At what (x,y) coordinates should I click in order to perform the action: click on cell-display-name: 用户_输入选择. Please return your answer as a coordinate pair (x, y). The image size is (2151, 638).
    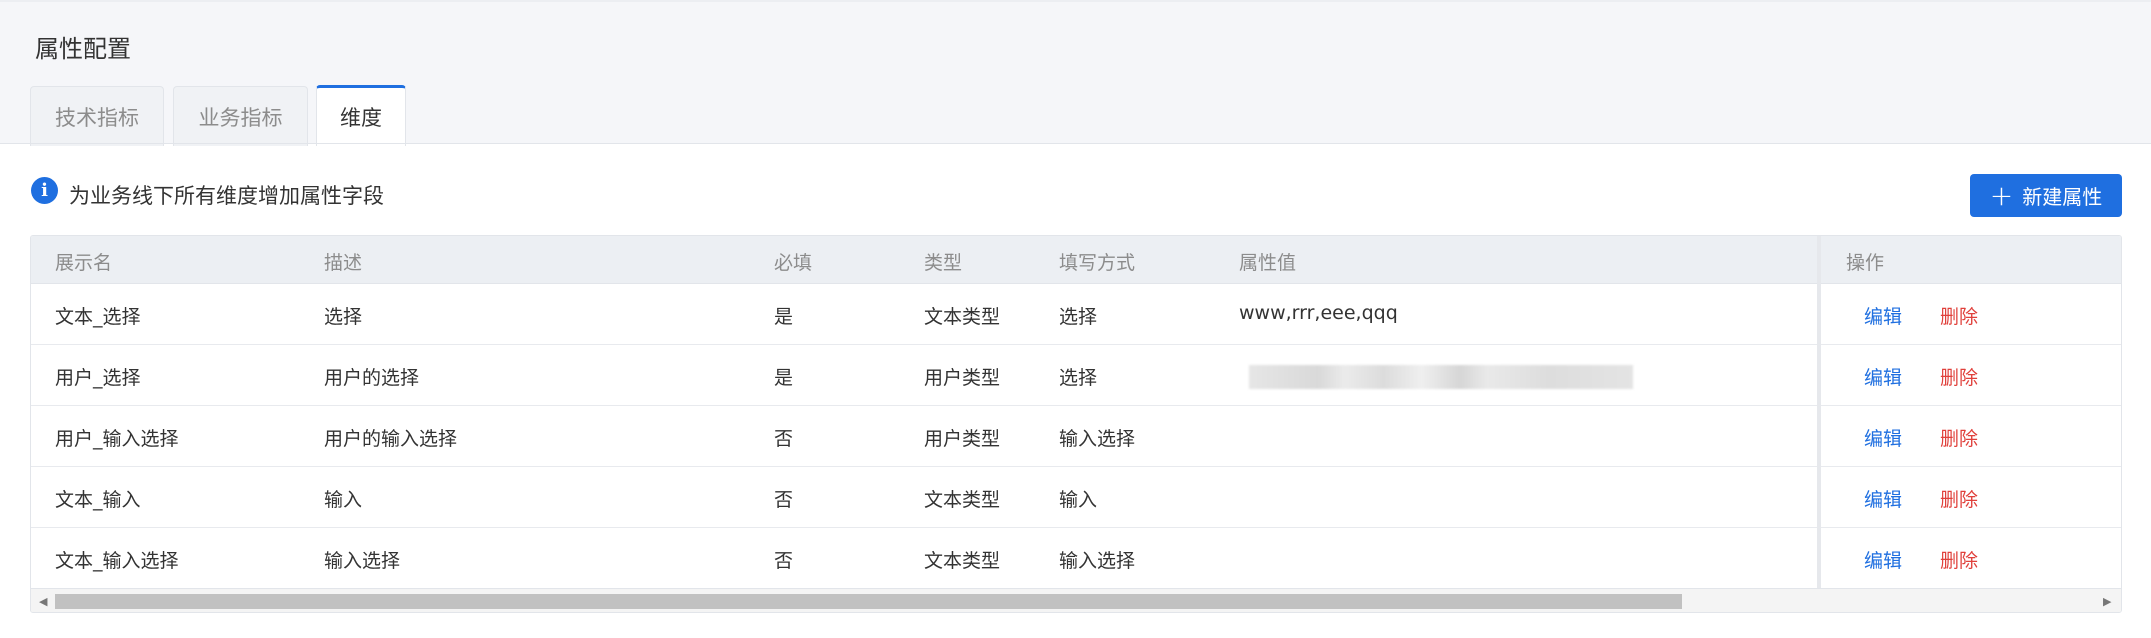
    Looking at the image, I should click on (117, 439).